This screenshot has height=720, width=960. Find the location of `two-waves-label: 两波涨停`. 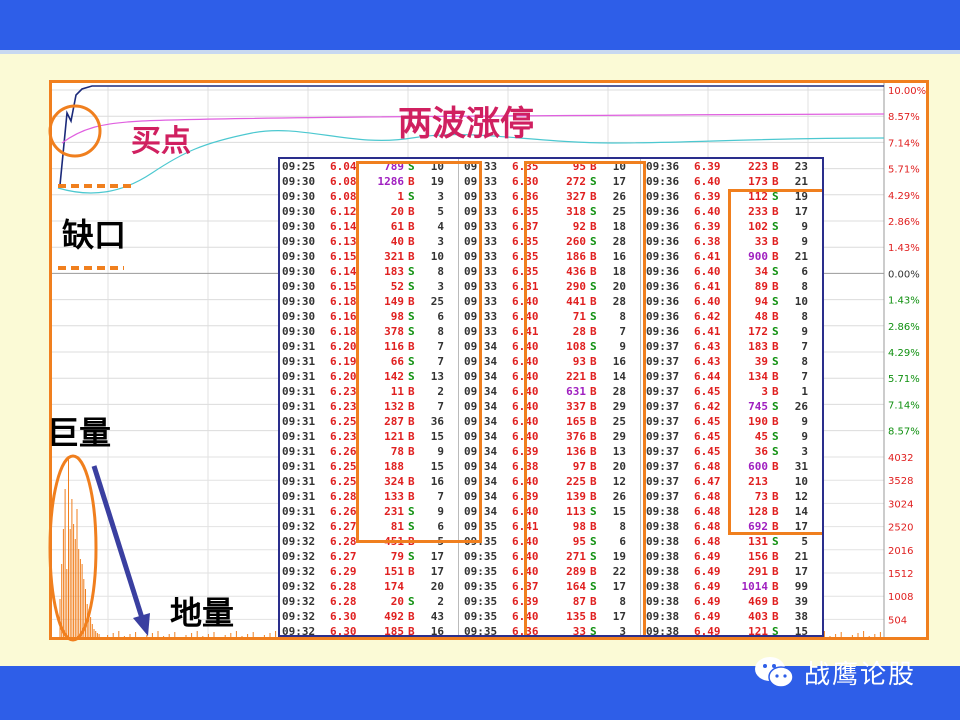

two-waves-label: 两波涨停 is located at coordinates (466, 124).